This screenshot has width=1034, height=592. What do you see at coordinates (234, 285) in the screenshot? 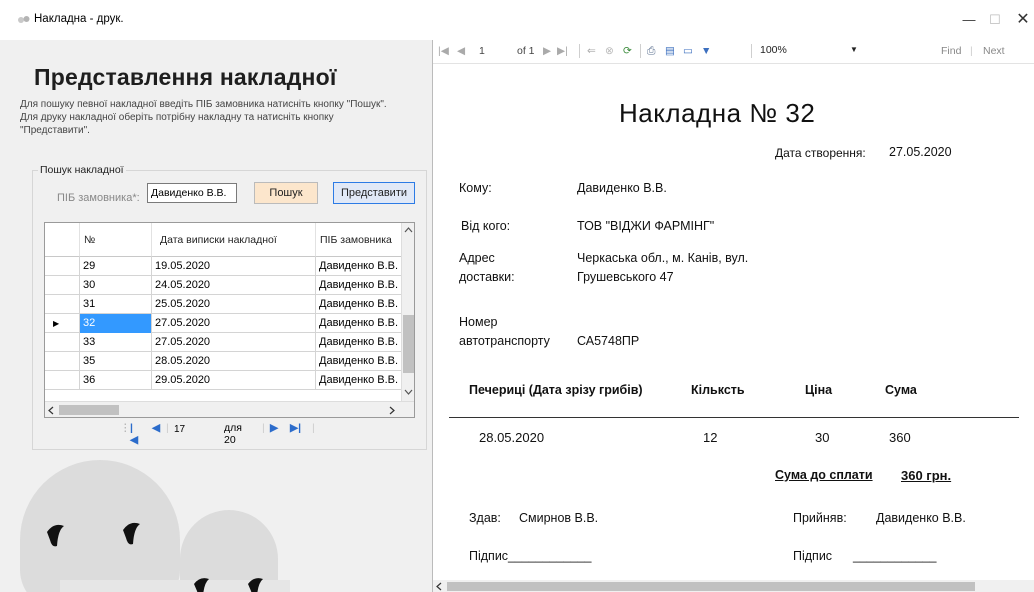
I see `cell-date: 24.05.2020` at bounding box center [234, 285].